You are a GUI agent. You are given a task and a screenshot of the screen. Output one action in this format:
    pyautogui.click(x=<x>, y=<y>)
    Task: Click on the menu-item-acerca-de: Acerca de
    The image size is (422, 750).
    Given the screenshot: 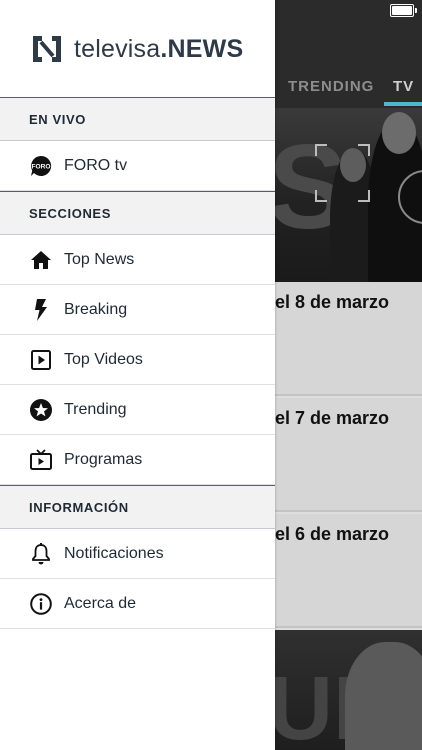 What is the action you would take?
    pyautogui.click(x=137, y=604)
    